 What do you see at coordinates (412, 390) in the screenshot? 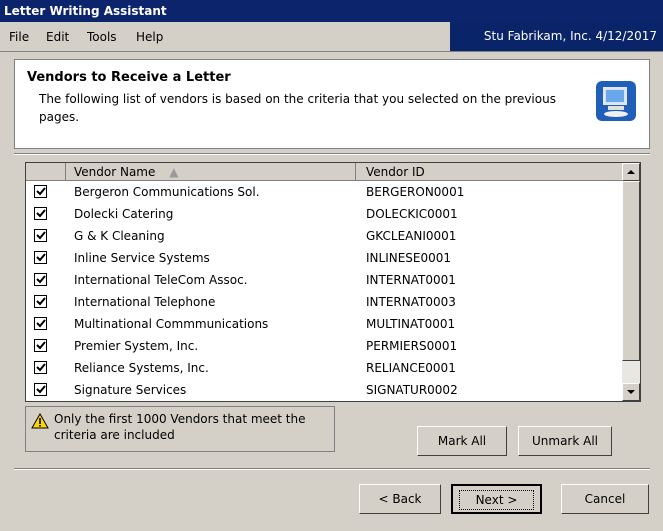
I see `vendor-id-cell: SIGNATUR0002` at bounding box center [412, 390].